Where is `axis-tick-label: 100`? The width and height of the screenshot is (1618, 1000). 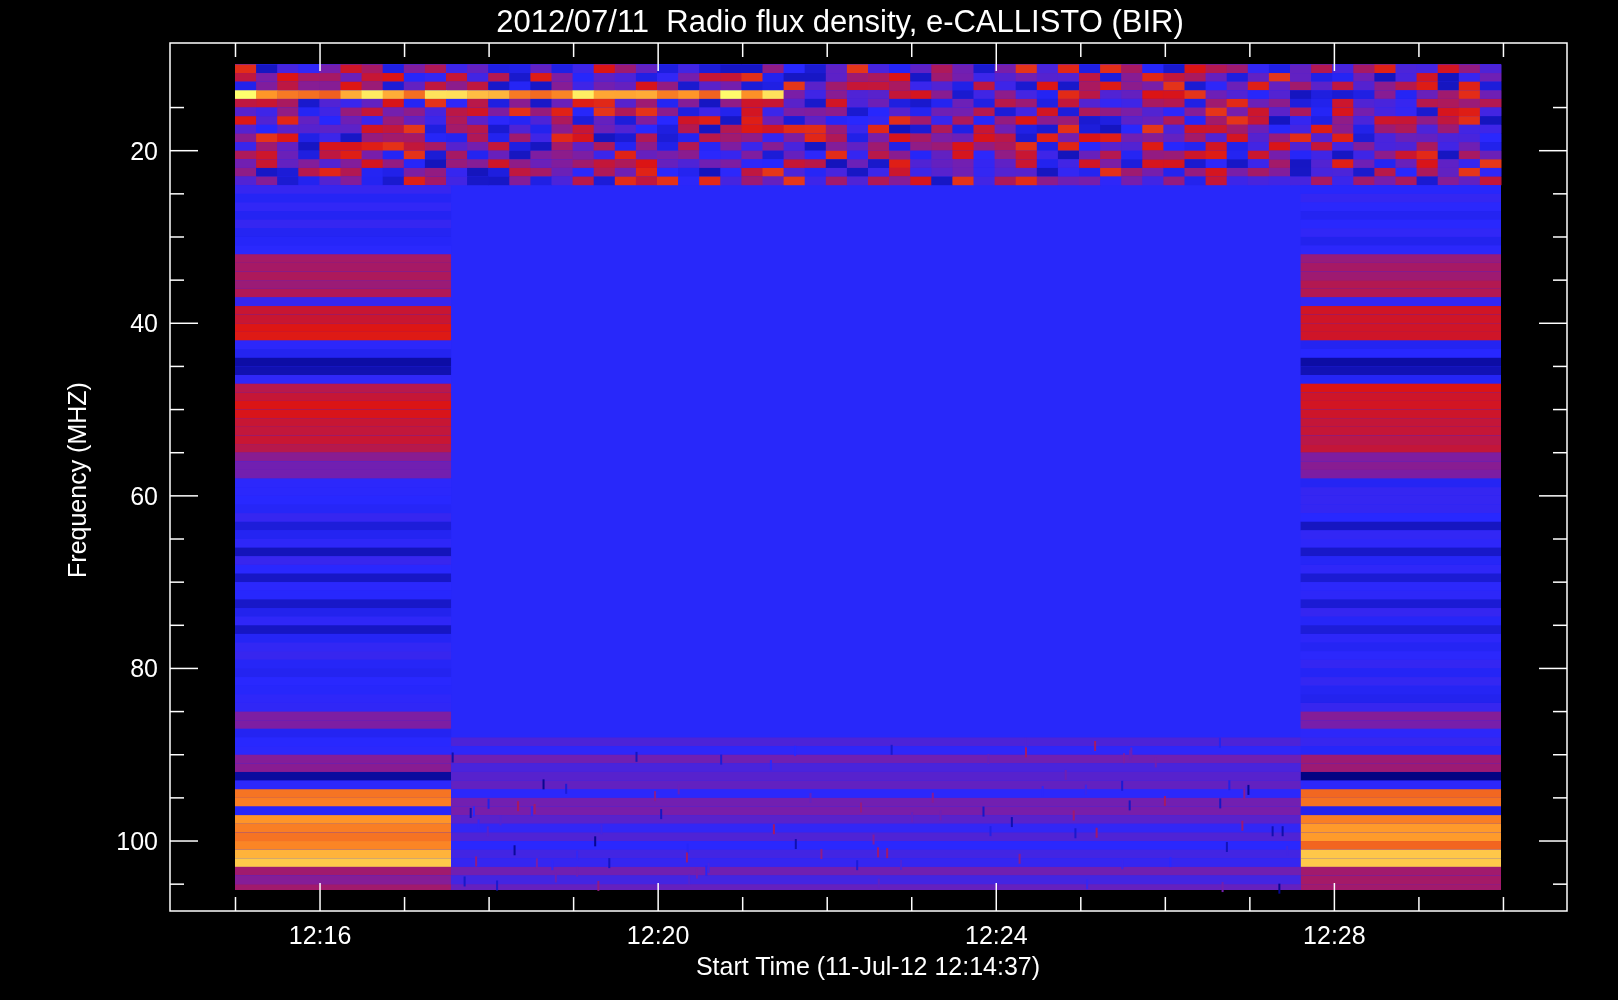
axis-tick-label: 100 is located at coordinates (137, 841).